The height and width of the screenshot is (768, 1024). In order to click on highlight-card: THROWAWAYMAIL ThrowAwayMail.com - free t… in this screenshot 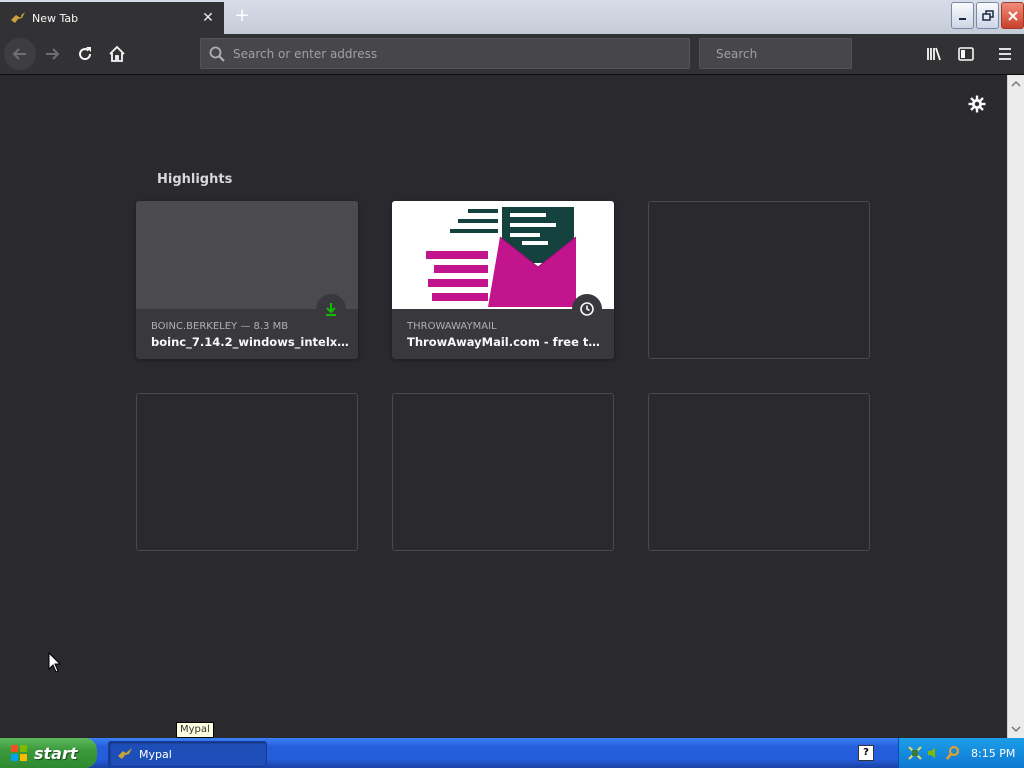, I will do `click(503, 280)`.